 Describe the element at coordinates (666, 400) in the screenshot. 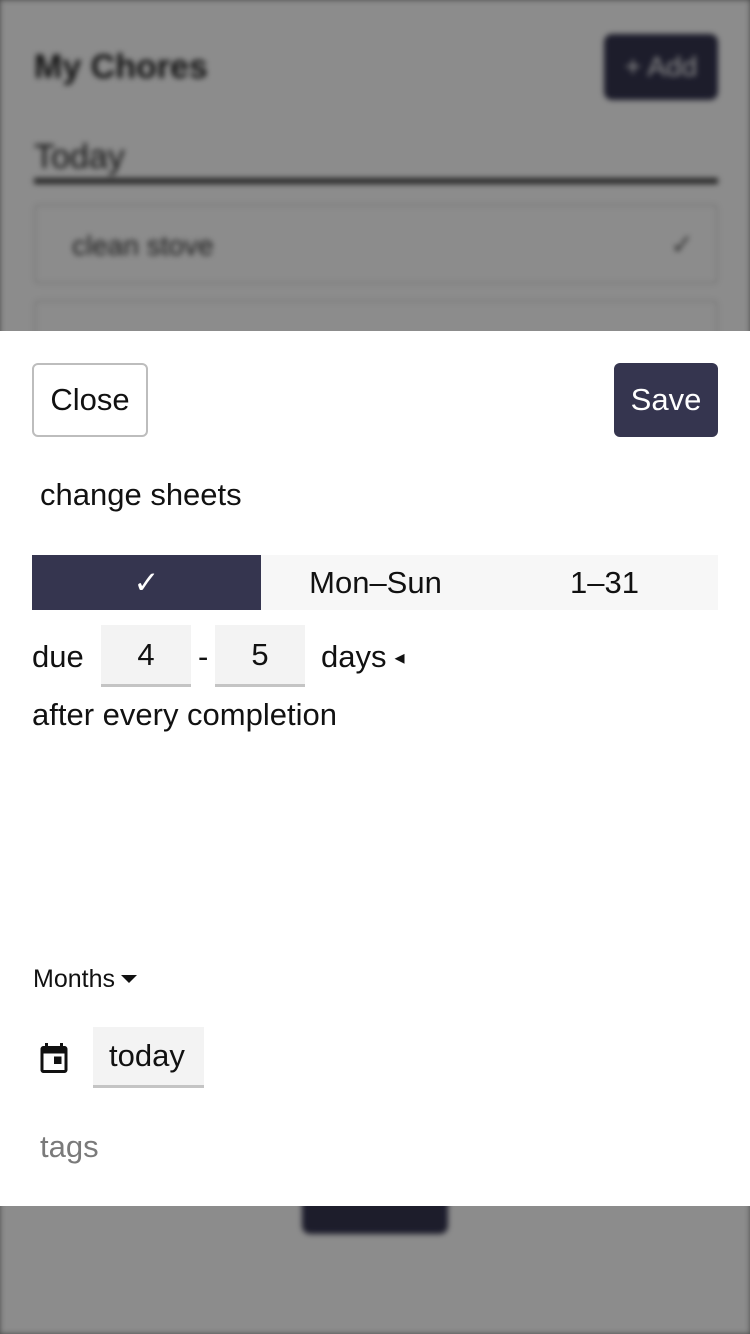

I see `save-button: Save` at that location.